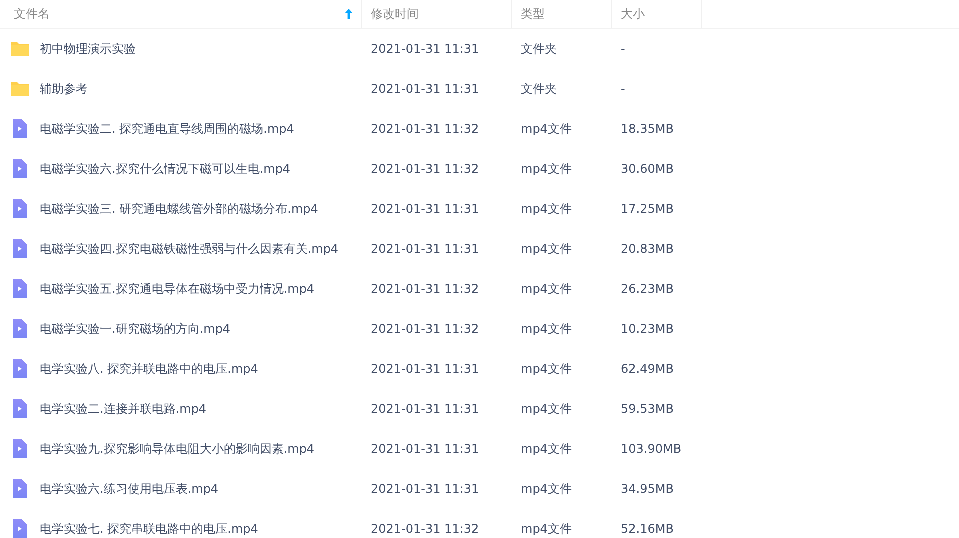  I want to click on file-size: 18.35MB, so click(647, 129).